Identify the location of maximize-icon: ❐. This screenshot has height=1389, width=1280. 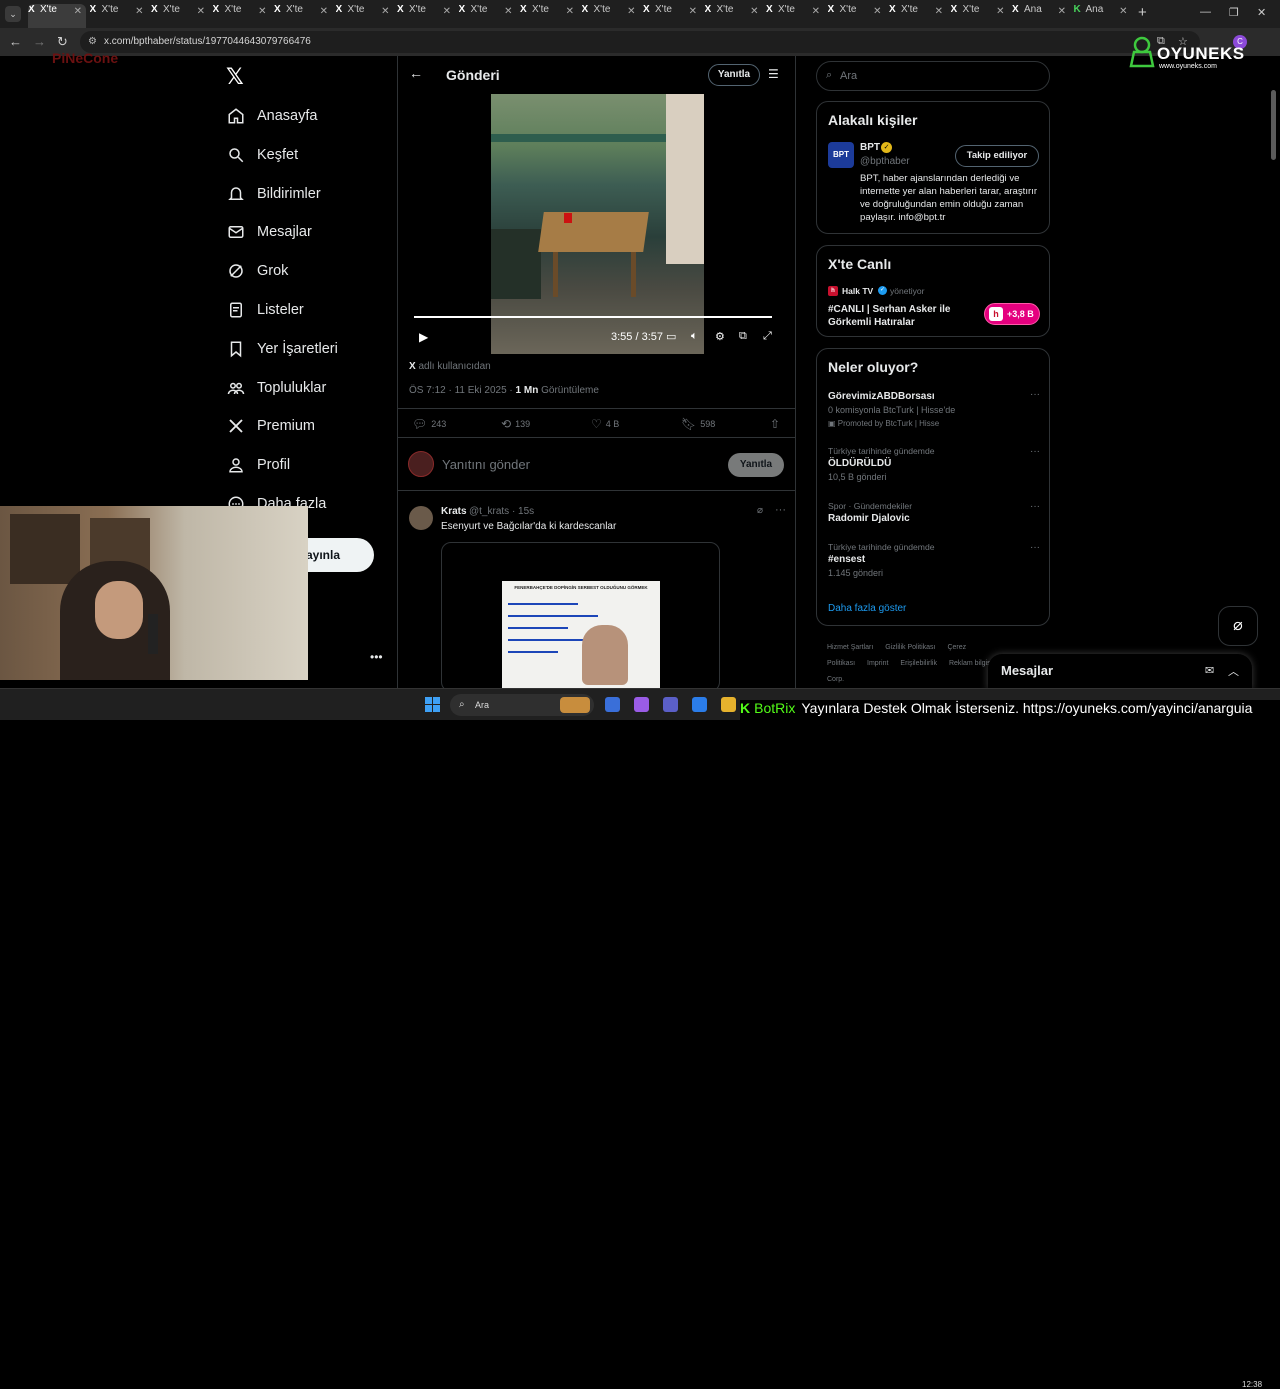
(1234, 12).